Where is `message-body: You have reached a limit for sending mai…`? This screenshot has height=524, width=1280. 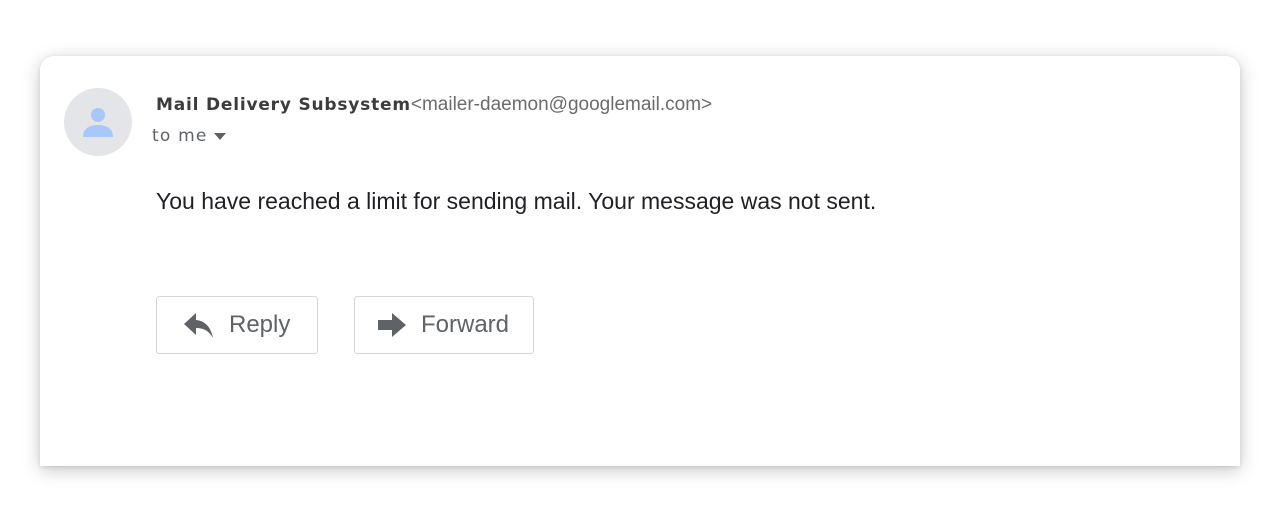 message-body: You have reached a limit for sending mai… is located at coordinates (516, 201).